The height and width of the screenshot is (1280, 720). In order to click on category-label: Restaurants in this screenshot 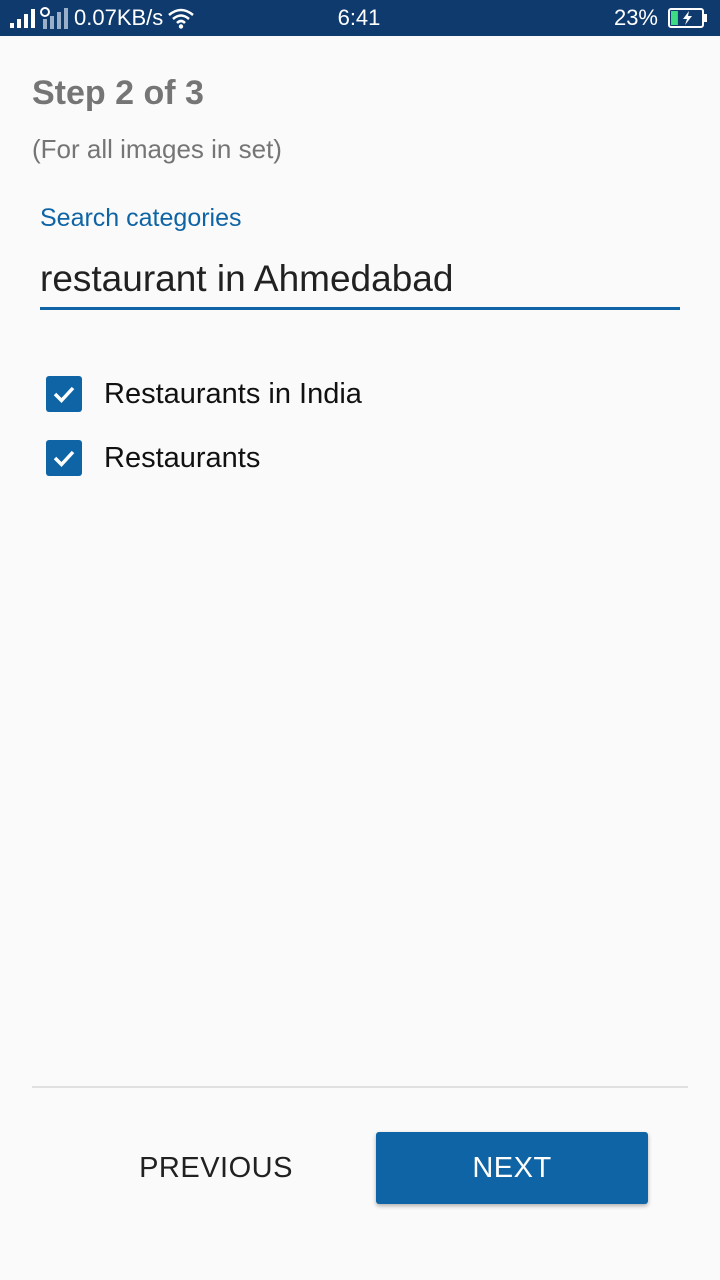, I will do `click(182, 457)`.